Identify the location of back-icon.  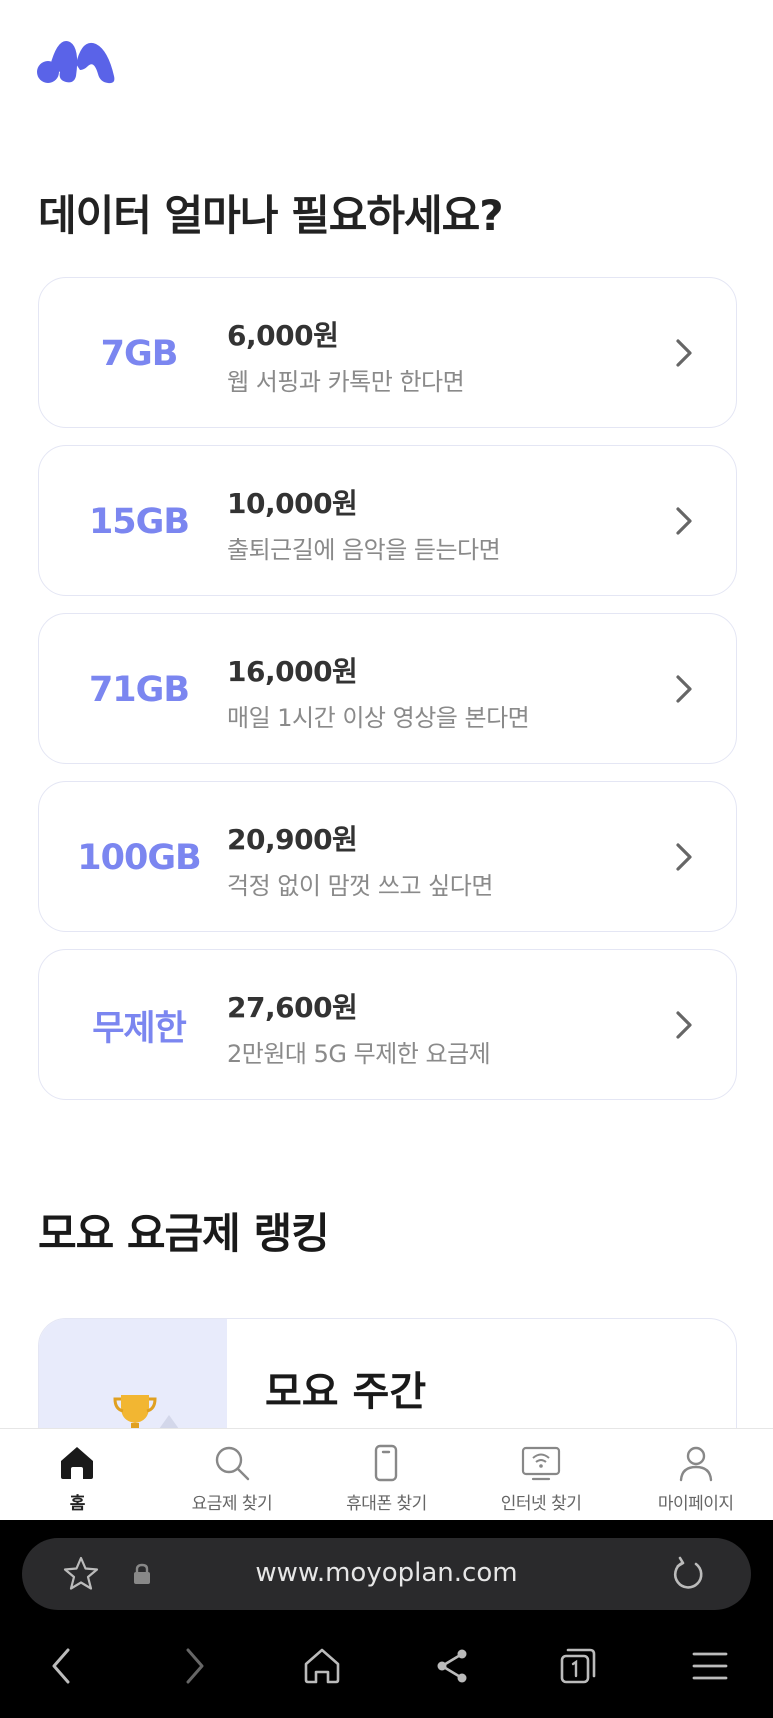
(62, 1666).